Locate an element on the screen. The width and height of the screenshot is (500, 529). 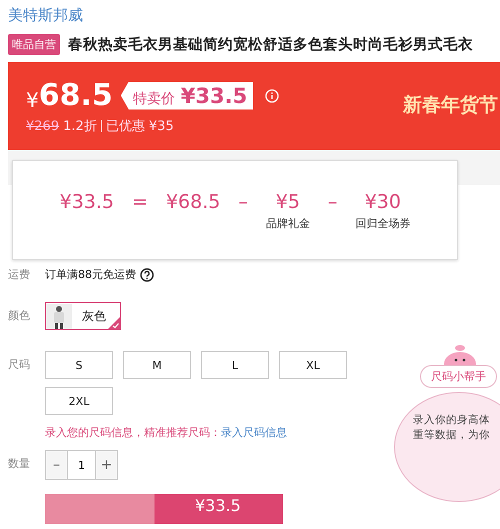
size-option: XL is located at coordinates (313, 365).